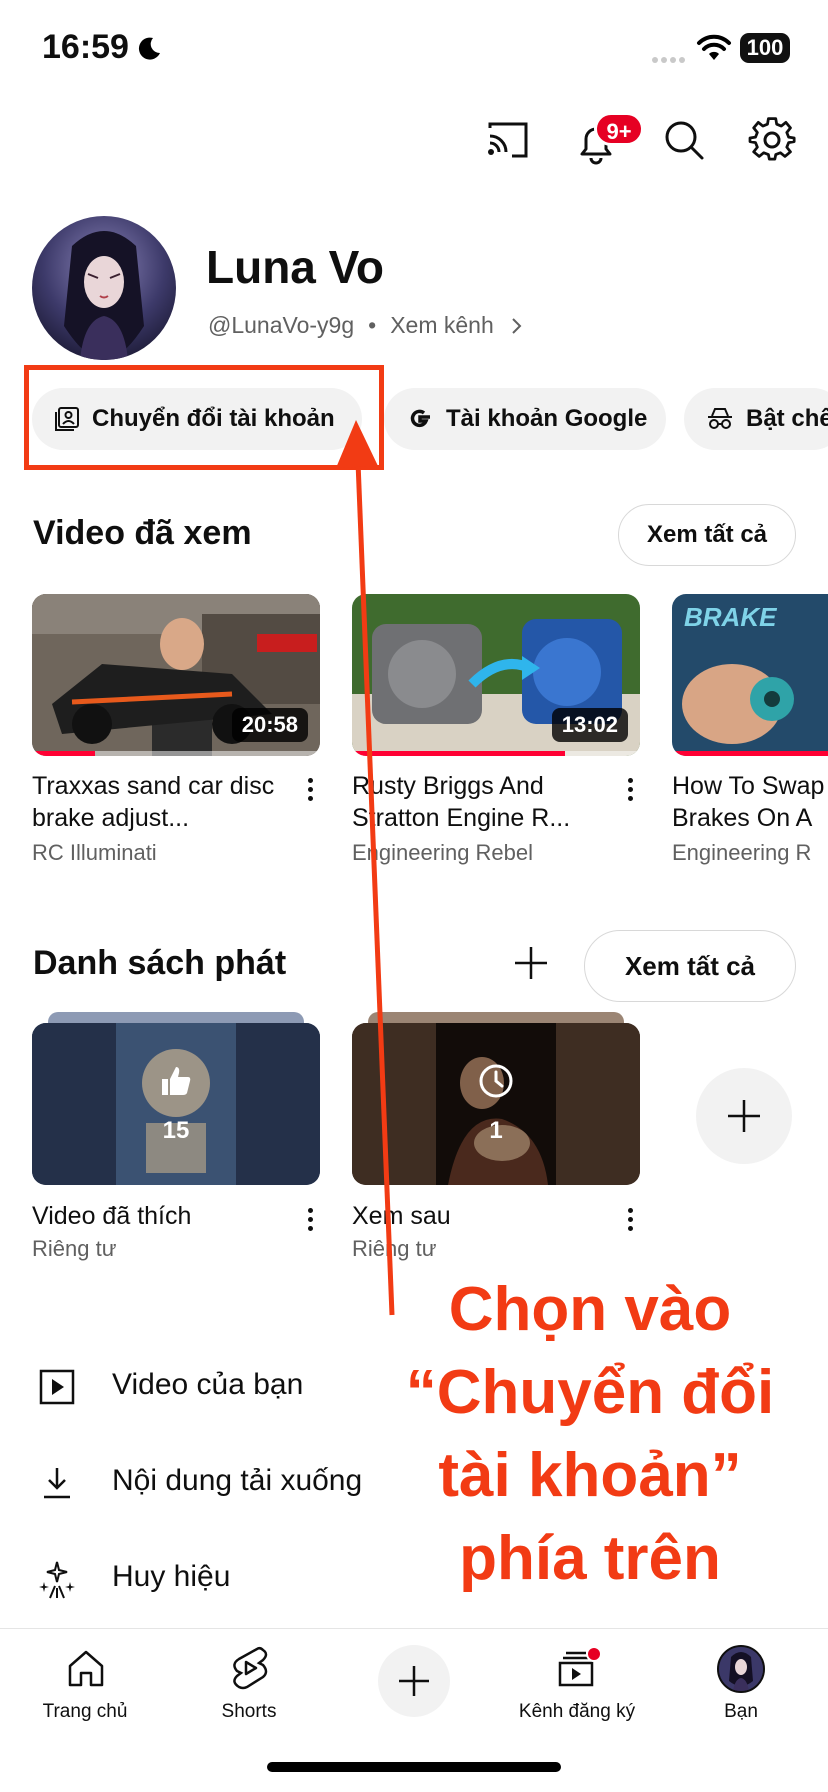 The height and width of the screenshot is (1792, 828). I want to click on playlists-section-title: Danh sách phát, so click(160, 963).